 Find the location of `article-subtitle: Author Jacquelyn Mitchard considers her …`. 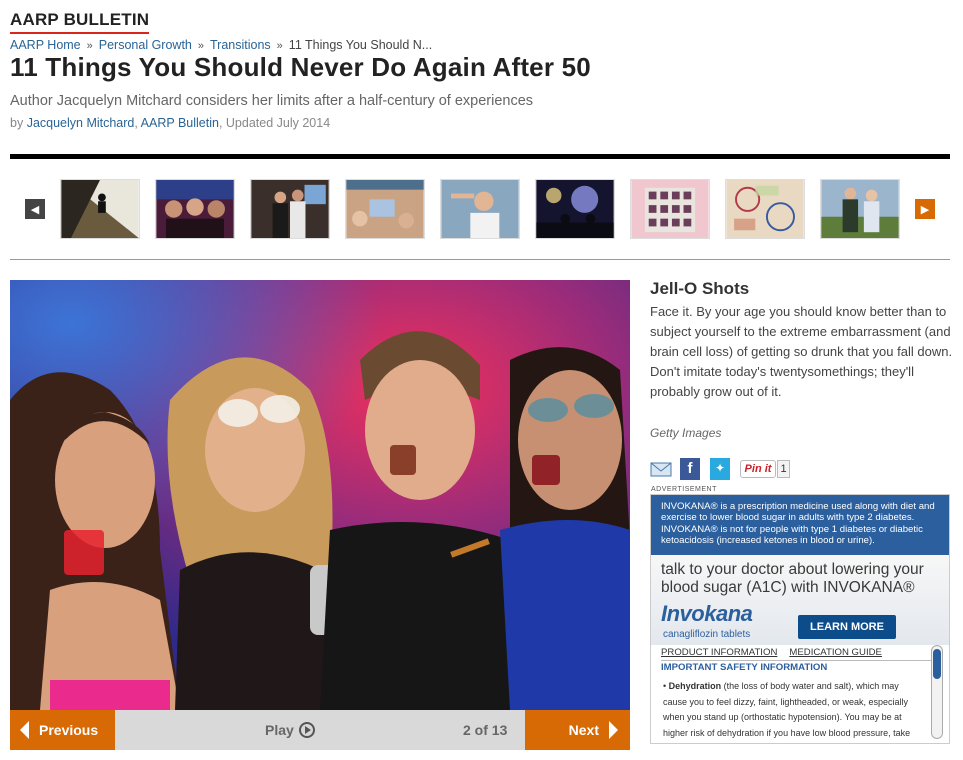

article-subtitle: Author Jacquelyn Mitchard considers her … is located at coordinates (272, 101).